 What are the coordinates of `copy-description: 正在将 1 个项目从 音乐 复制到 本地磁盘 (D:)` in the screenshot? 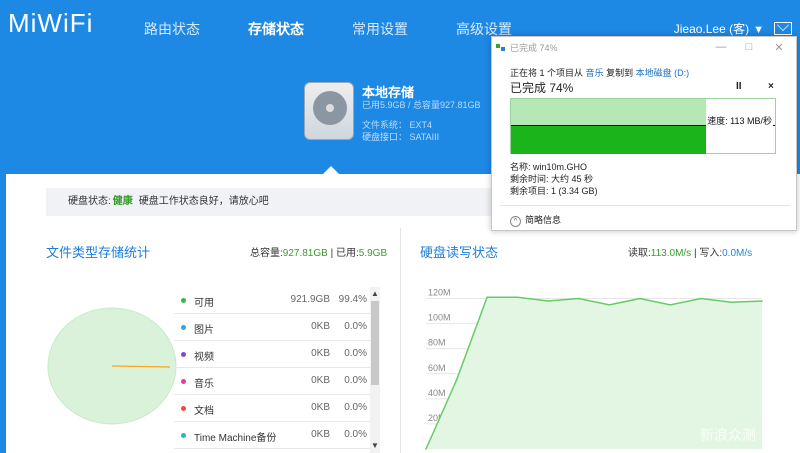 It's located at (600, 73).